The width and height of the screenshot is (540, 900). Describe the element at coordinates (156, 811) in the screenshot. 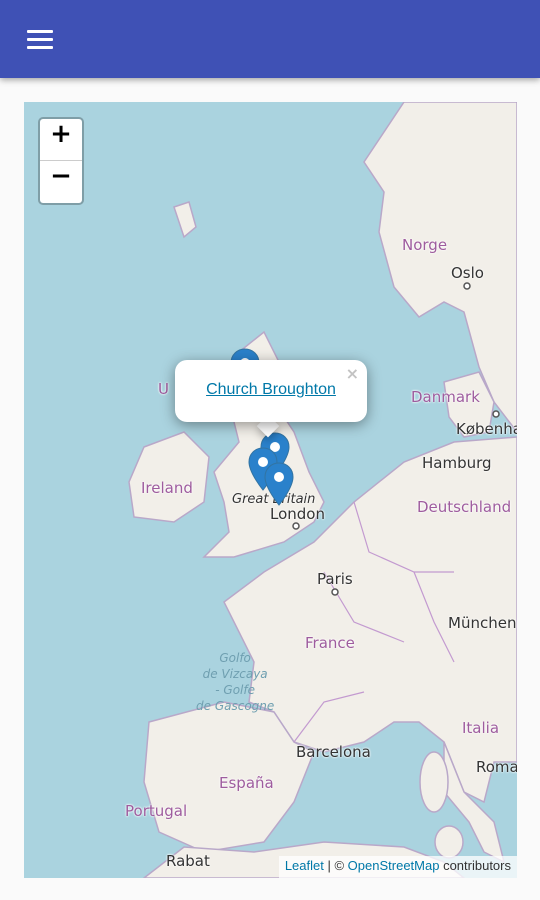

I see `label-portugal: Portugal` at that location.